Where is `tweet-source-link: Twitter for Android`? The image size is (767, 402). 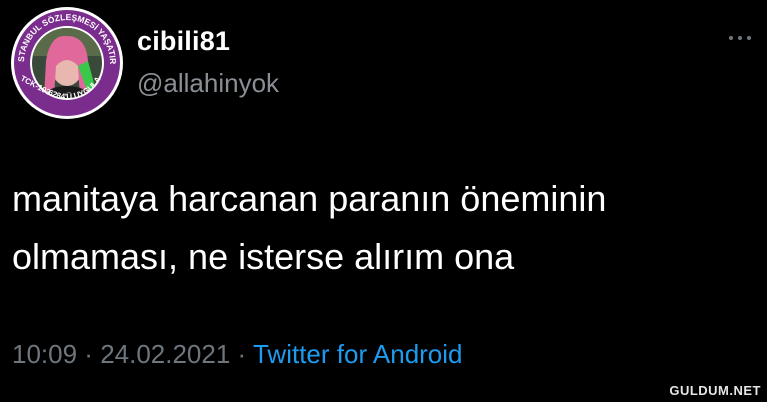
tweet-source-link: Twitter for Android is located at coordinates (358, 354).